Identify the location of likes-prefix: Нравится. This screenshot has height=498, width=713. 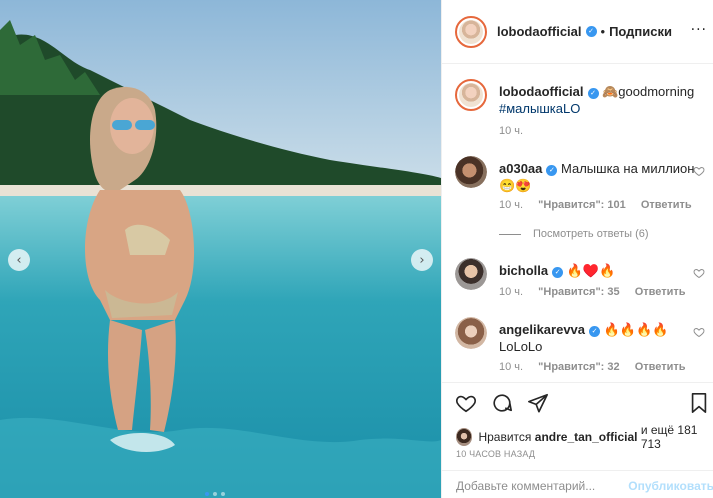
(505, 437).